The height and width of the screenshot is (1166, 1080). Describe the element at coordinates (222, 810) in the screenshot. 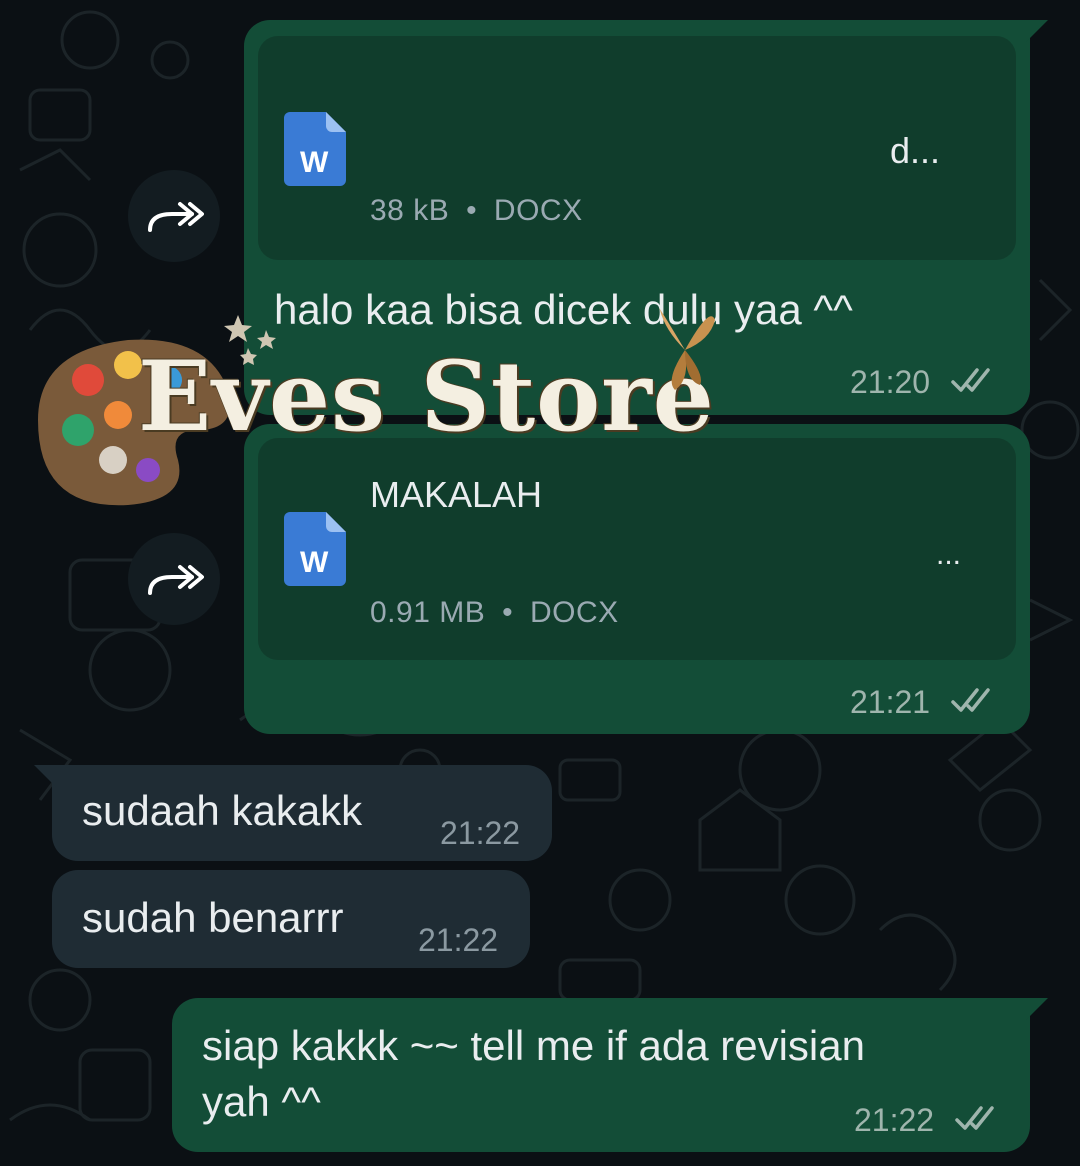

I see `message-text: sudaah kakakk` at that location.